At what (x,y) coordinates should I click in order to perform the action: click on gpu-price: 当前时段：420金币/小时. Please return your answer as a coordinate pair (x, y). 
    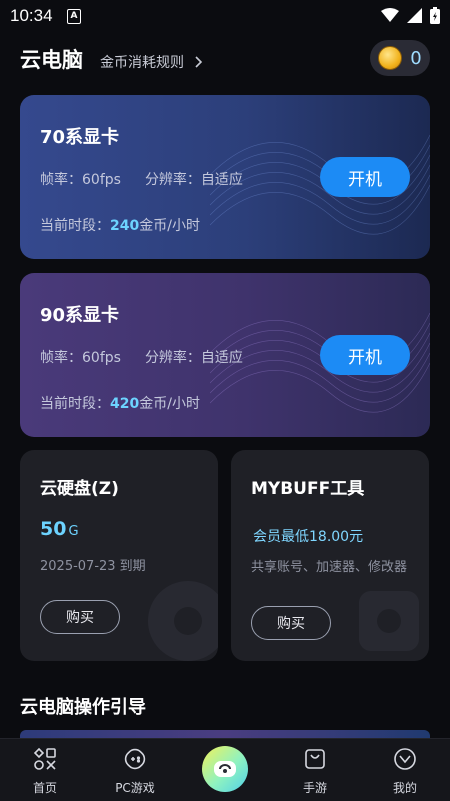
    Looking at the image, I should click on (120, 403).